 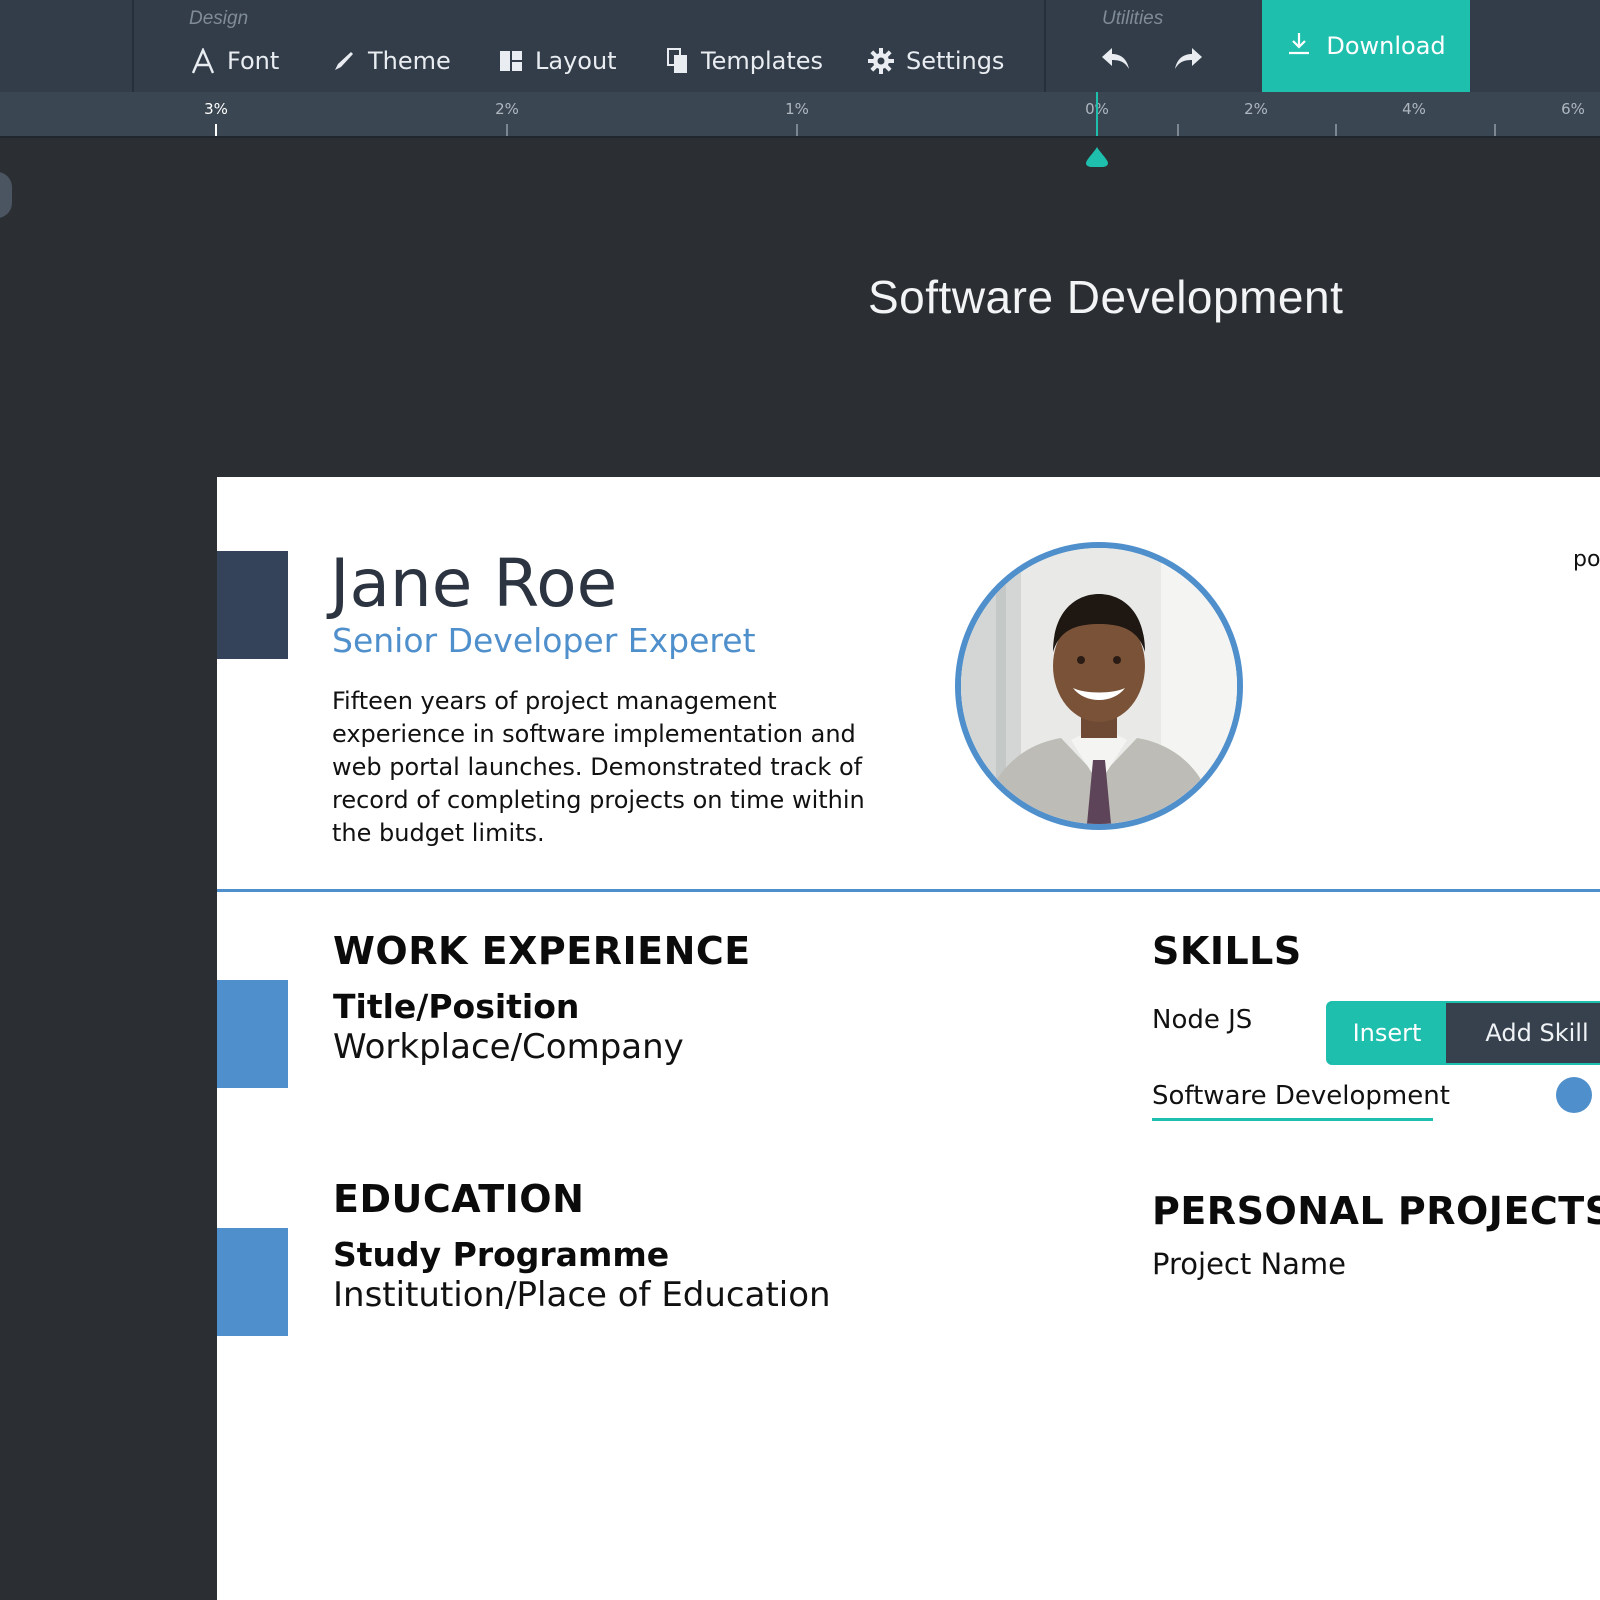 I want to click on education-programme: Study Programme, so click(x=501, y=1254).